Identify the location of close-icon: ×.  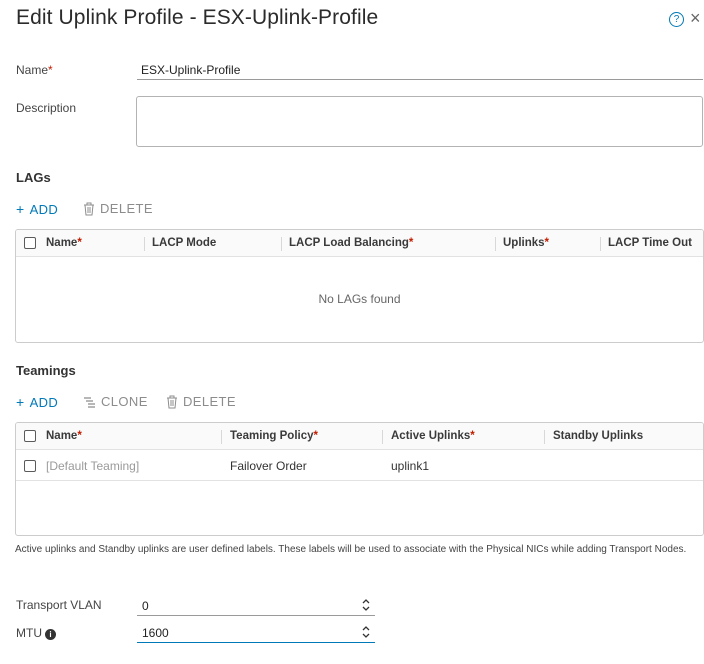
(695, 18).